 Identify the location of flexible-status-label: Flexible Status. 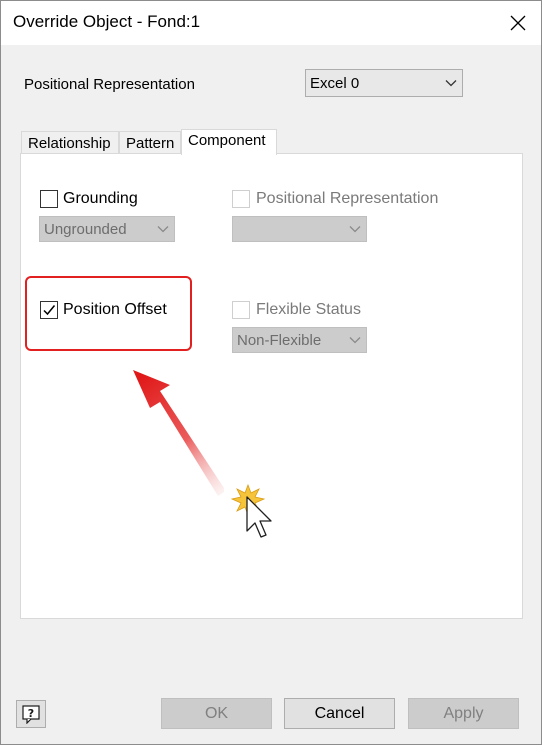
(308, 309).